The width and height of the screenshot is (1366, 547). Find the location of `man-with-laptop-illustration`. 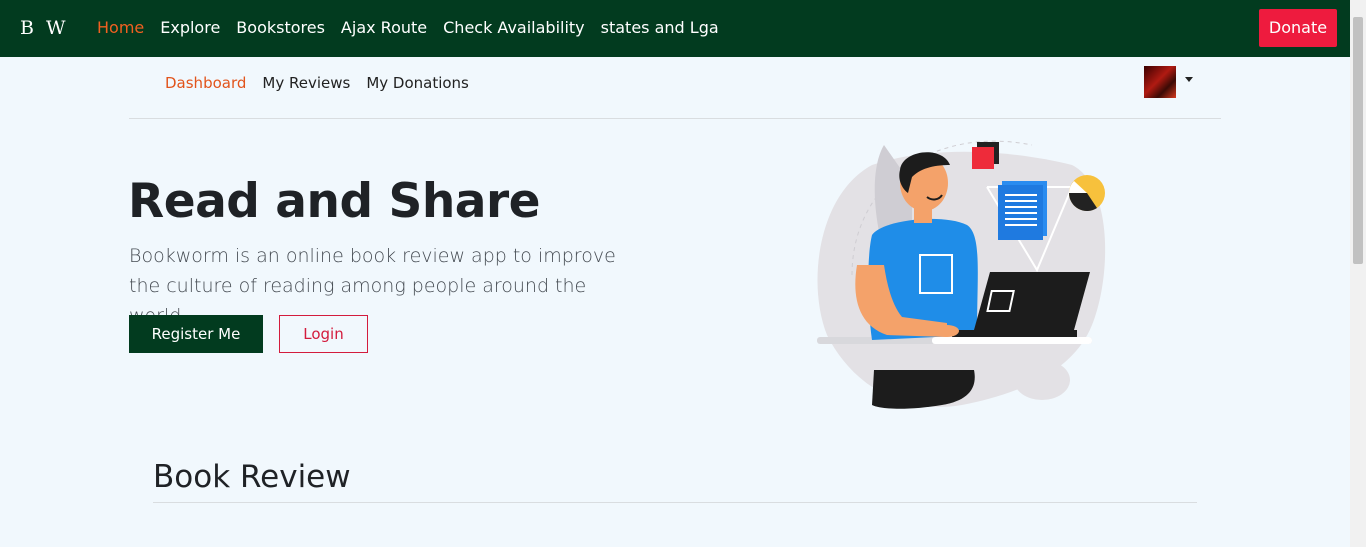

man-with-laptop-illustration is located at coordinates (961, 274).